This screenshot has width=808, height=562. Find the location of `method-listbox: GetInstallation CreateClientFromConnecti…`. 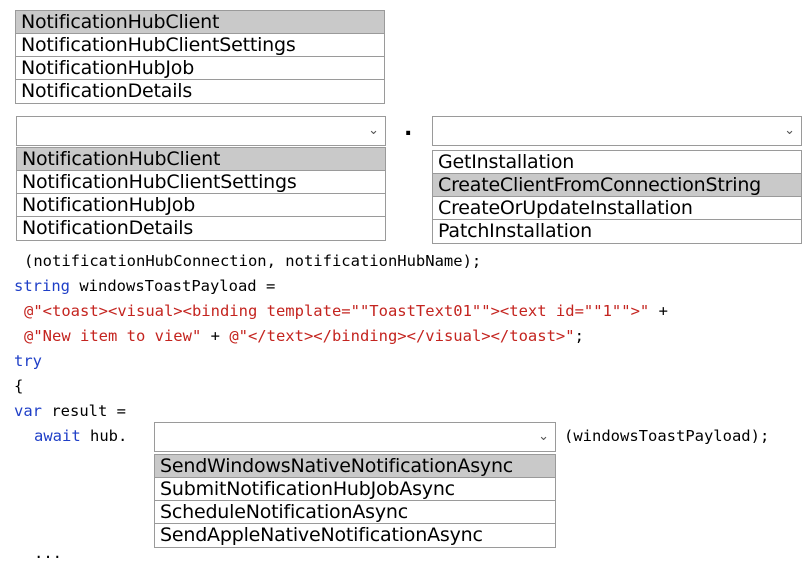

method-listbox: GetInstallation CreateClientFromConnecti… is located at coordinates (617, 197).